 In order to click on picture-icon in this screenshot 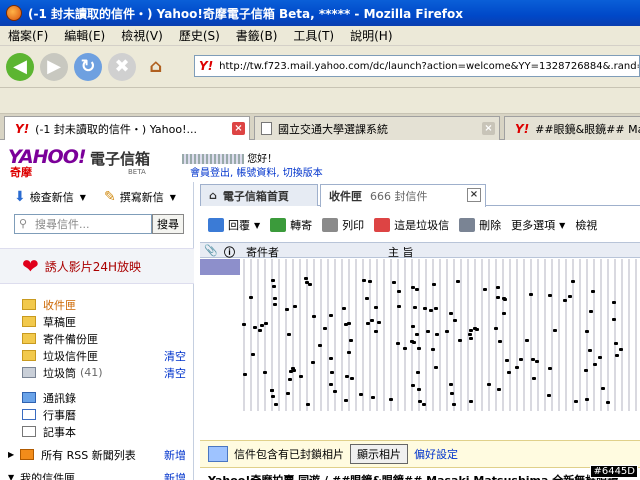, I will do `click(218, 454)`.